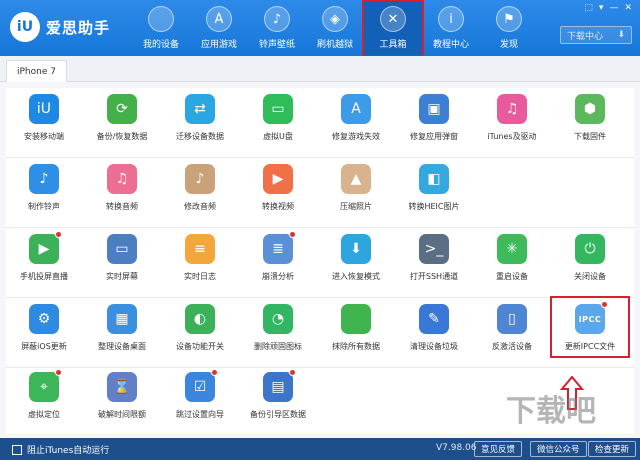 The height and width of the screenshot is (460, 640). I want to click on tool-item: ✎ 清理设备垃圾, so click(434, 333).